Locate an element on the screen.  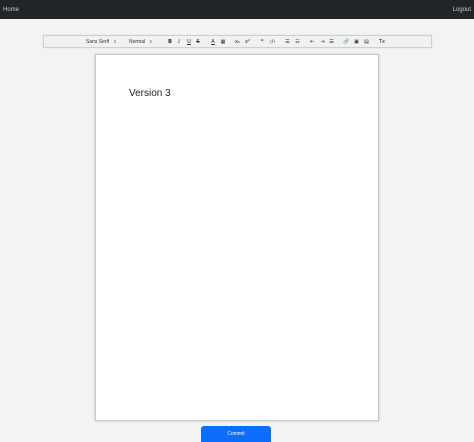
font-size-value: Normal is located at coordinates (137, 41).